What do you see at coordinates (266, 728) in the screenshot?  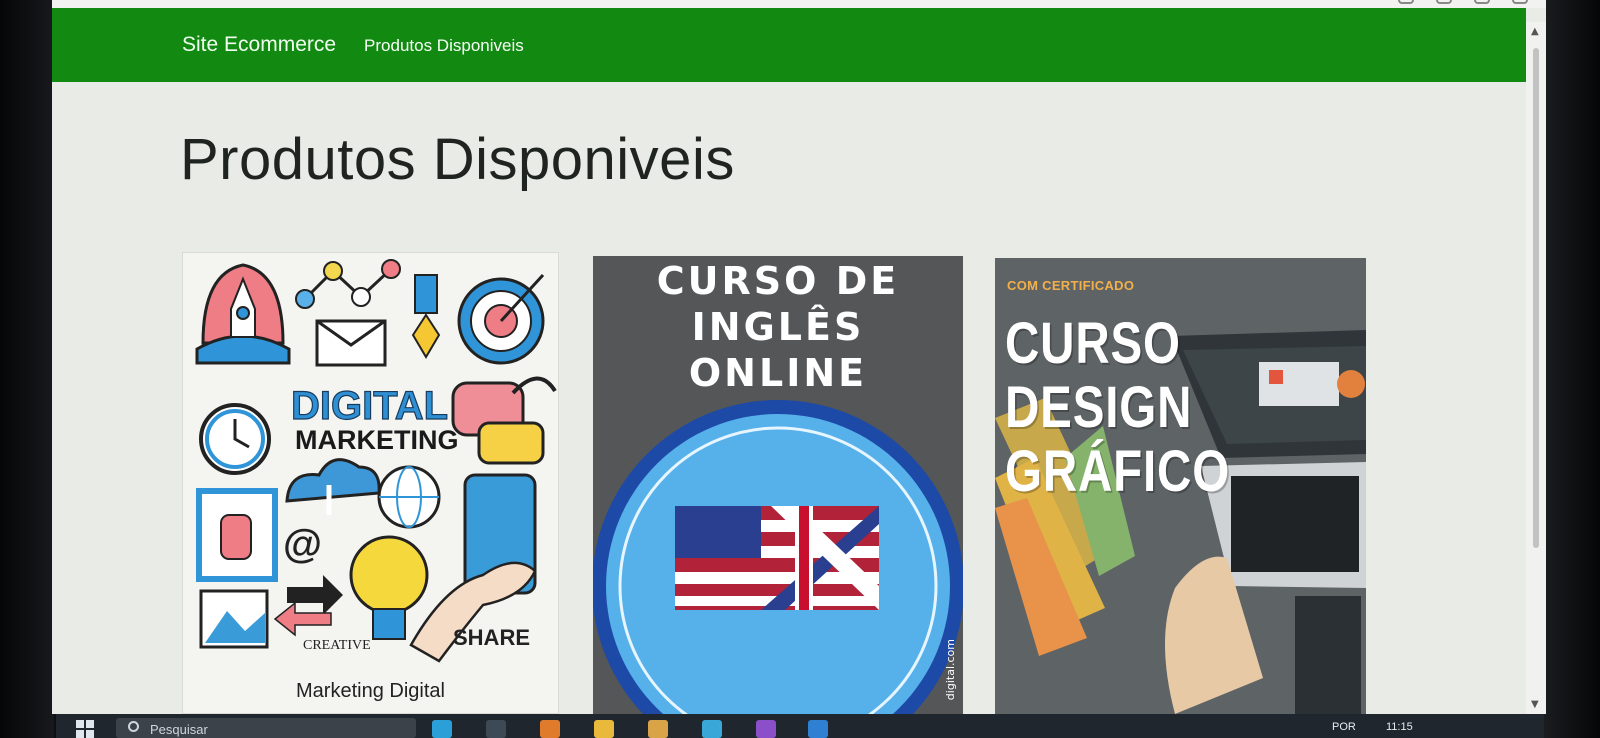 I see `taskbar-search-box: Pesquisar` at bounding box center [266, 728].